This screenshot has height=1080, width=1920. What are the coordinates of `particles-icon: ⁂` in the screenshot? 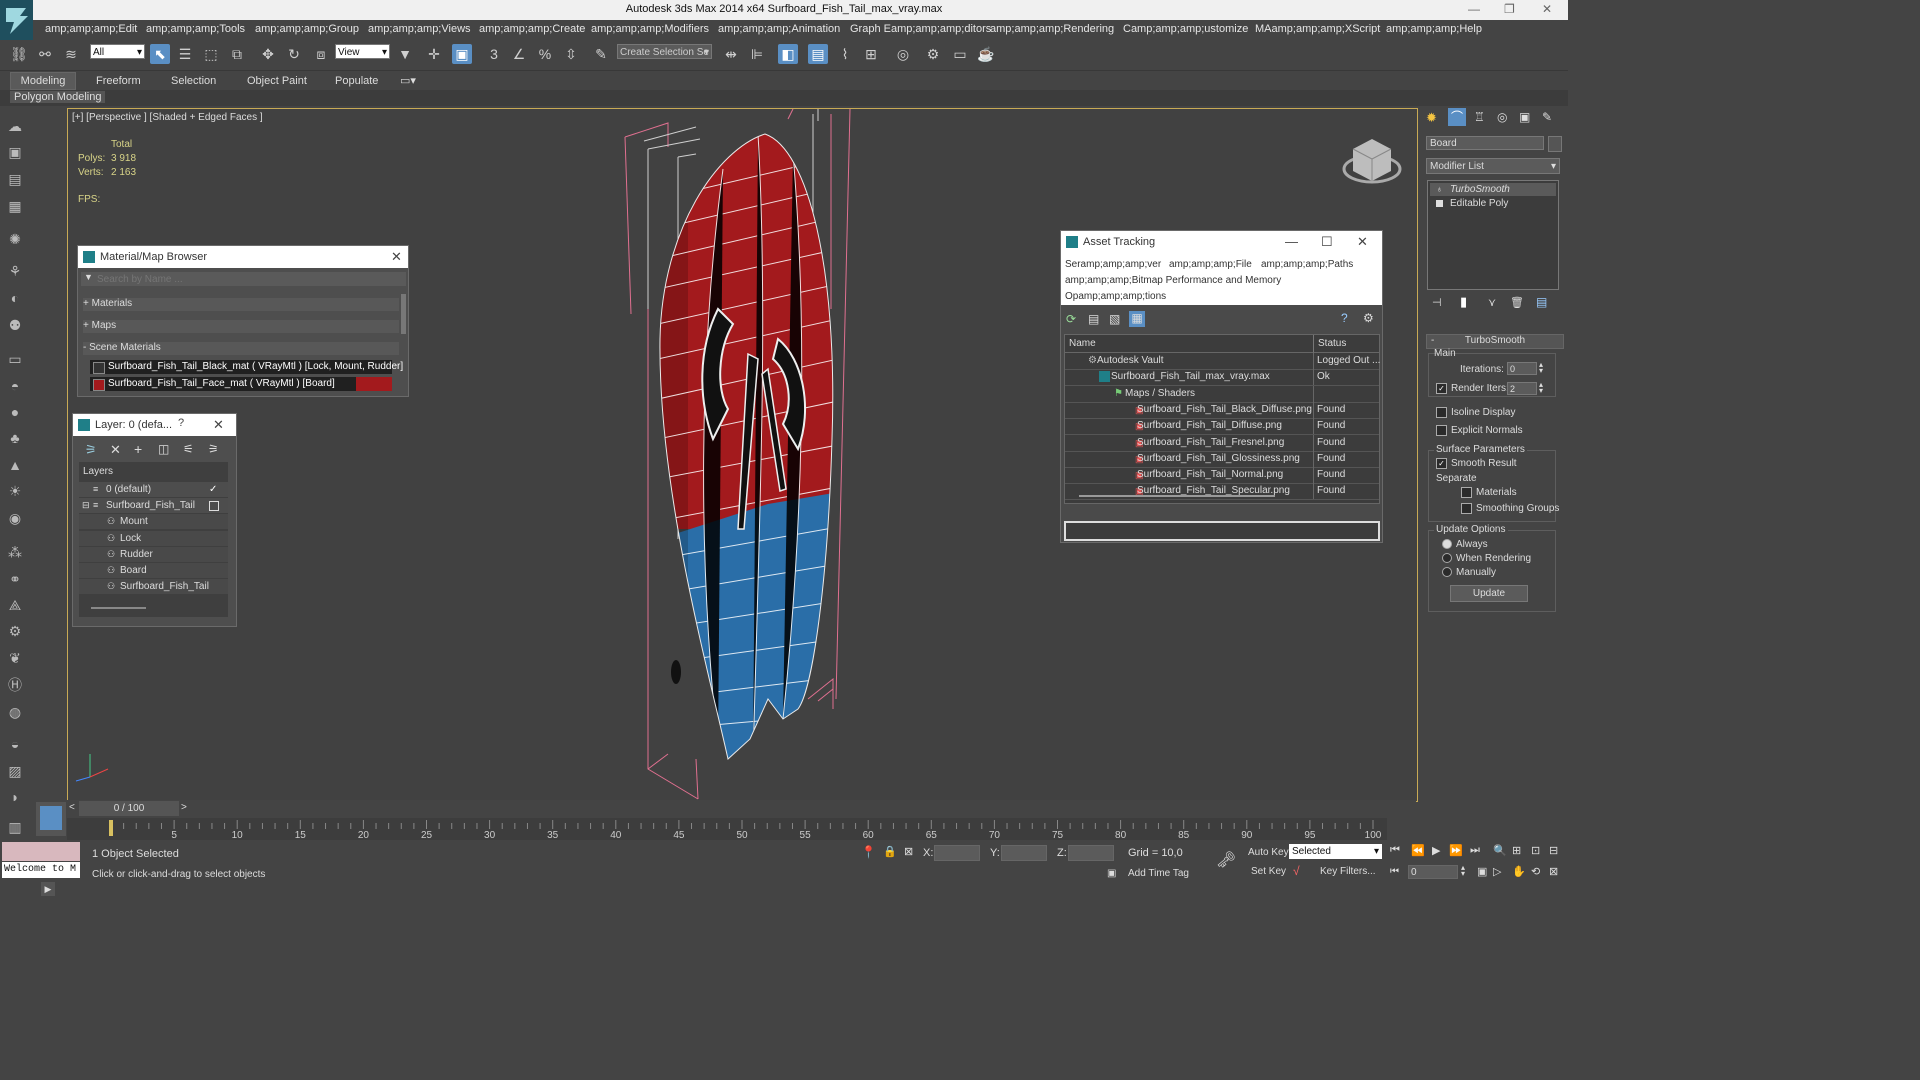 It's located at (15, 552).